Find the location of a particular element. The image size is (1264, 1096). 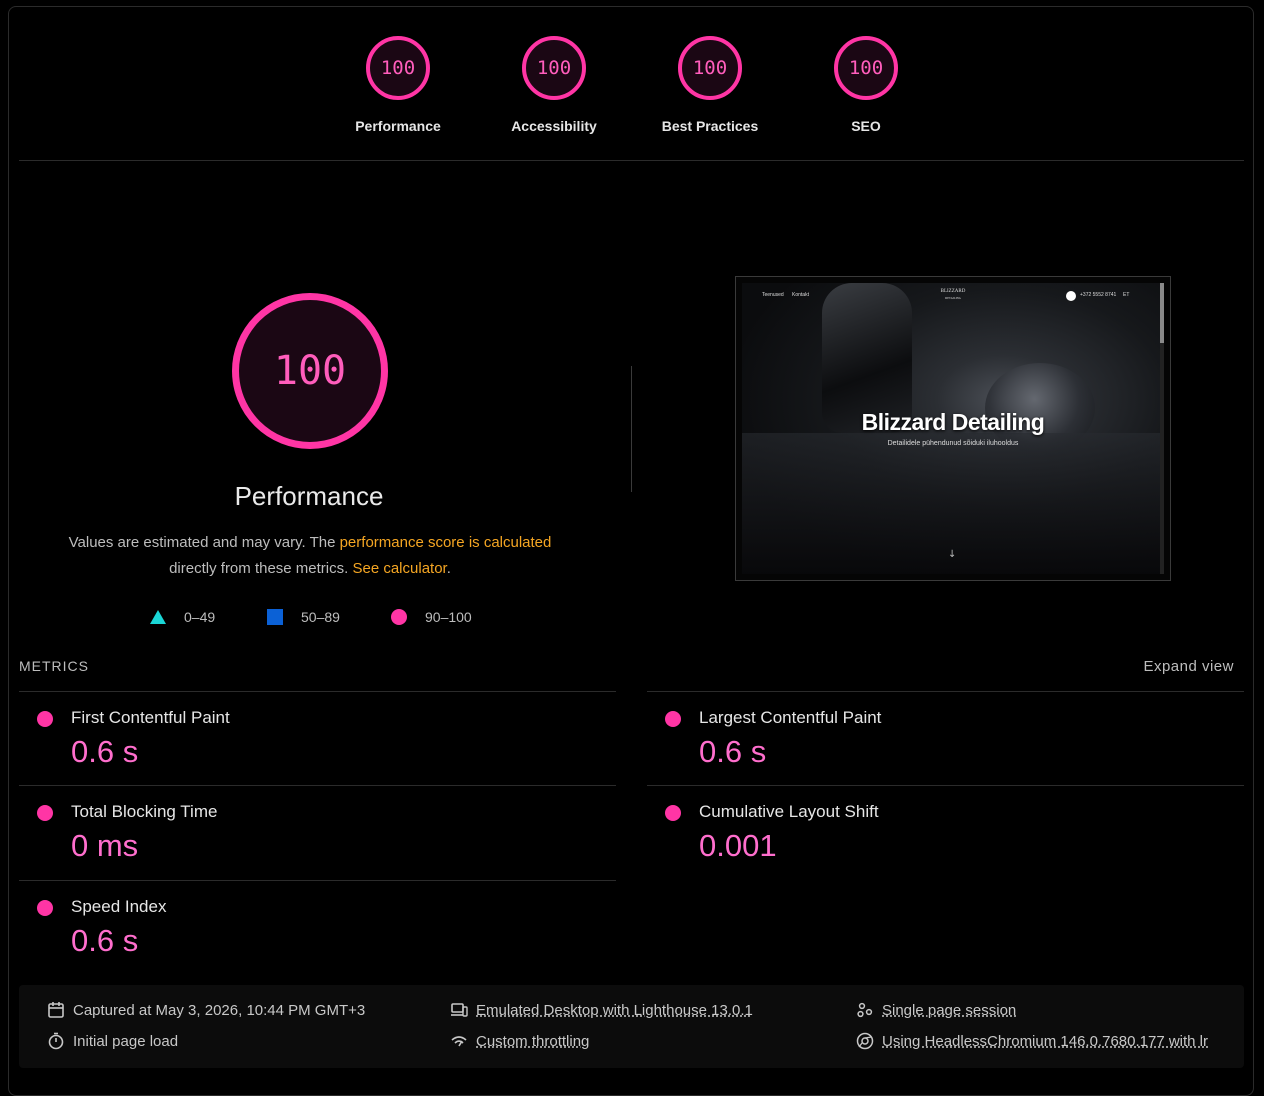

legend-range: 50–89 is located at coordinates (320, 617).